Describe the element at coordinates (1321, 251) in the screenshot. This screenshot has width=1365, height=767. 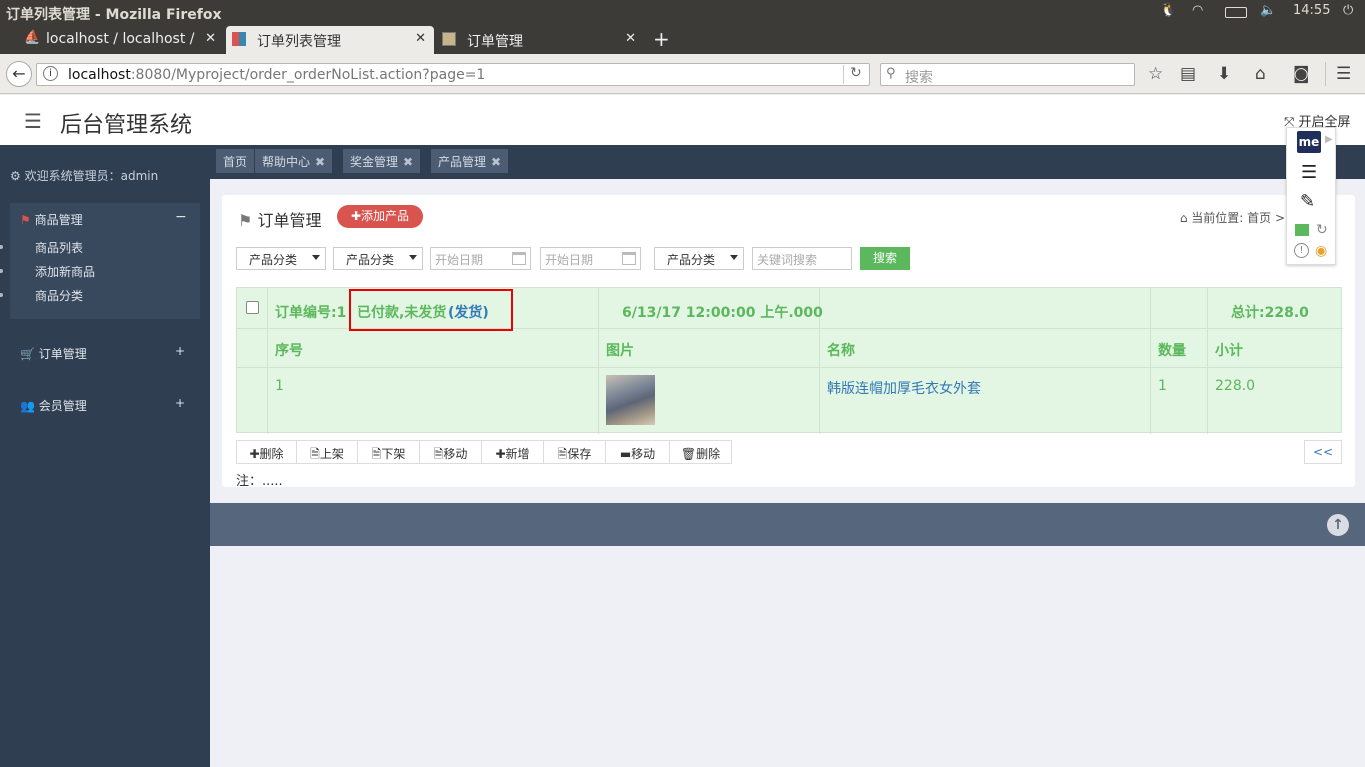
I see `eye-icon: ◉` at that location.